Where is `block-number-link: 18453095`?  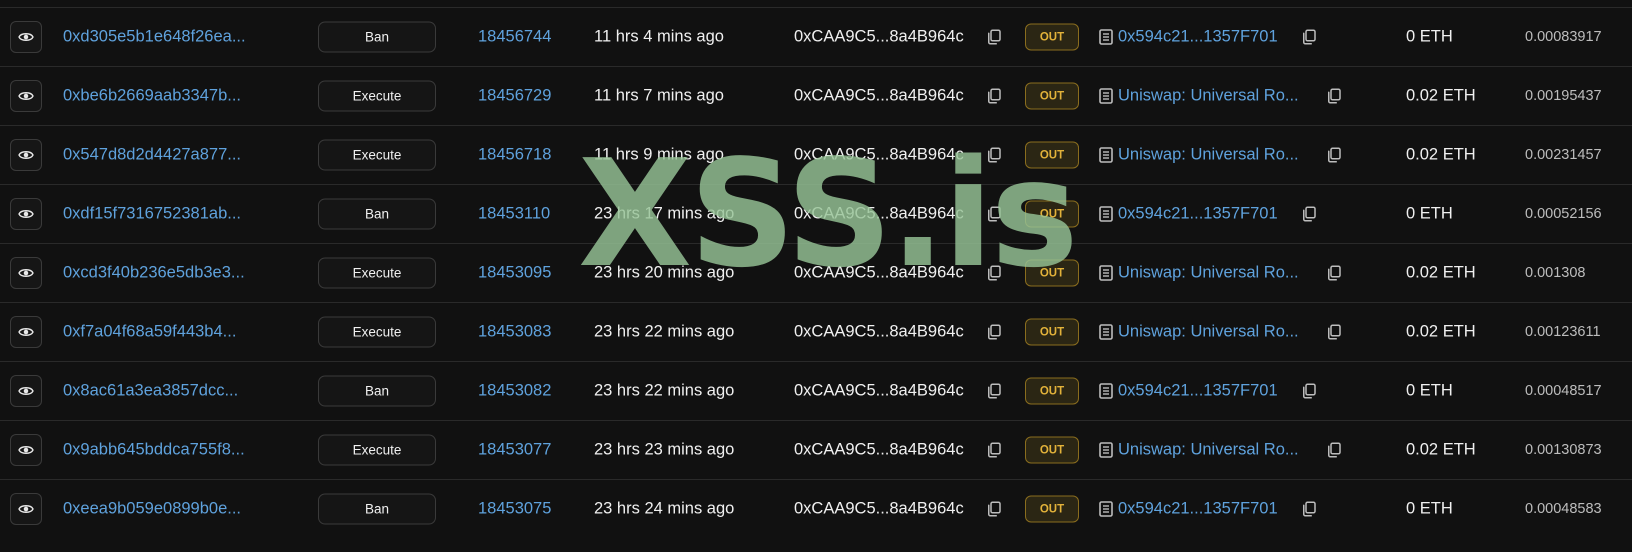 block-number-link: 18453095 is located at coordinates (514, 273).